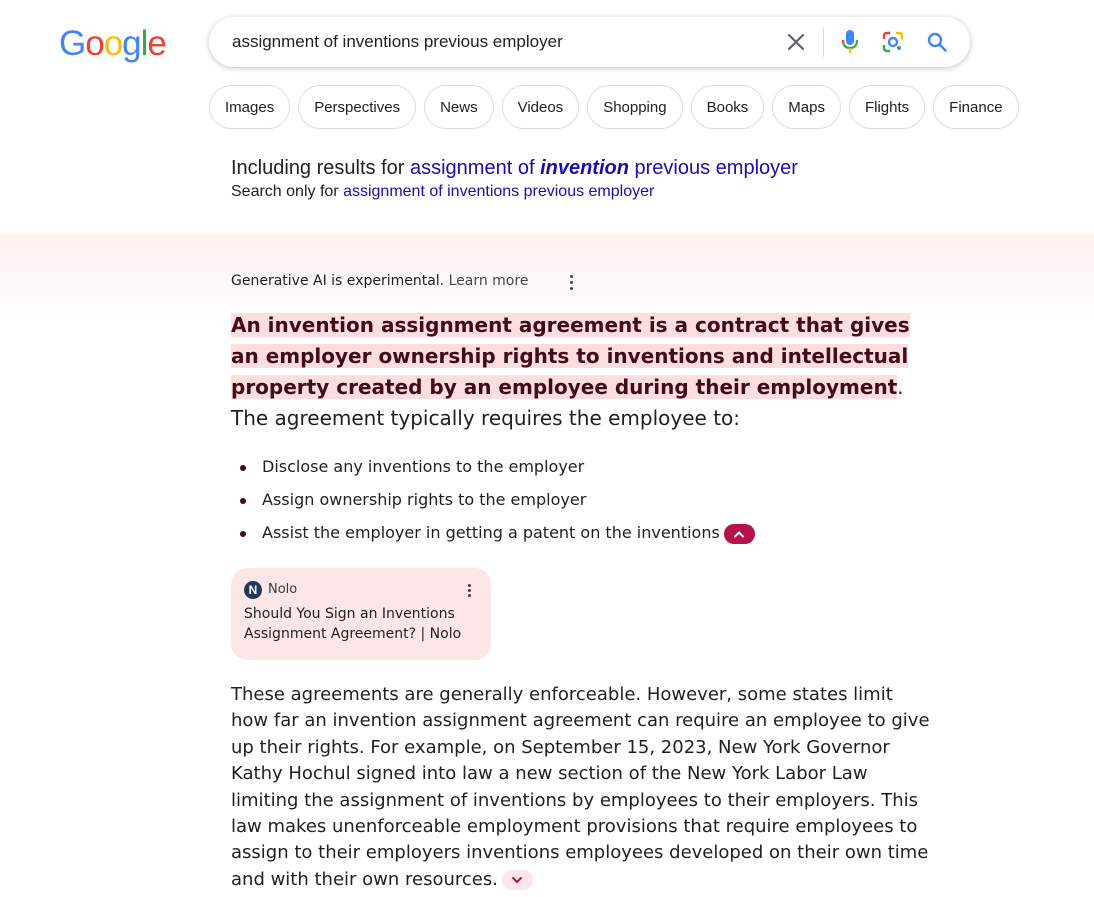  Describe the element at coordinates (893, 42) in the screenshot. I see `lens-icon` at that location.